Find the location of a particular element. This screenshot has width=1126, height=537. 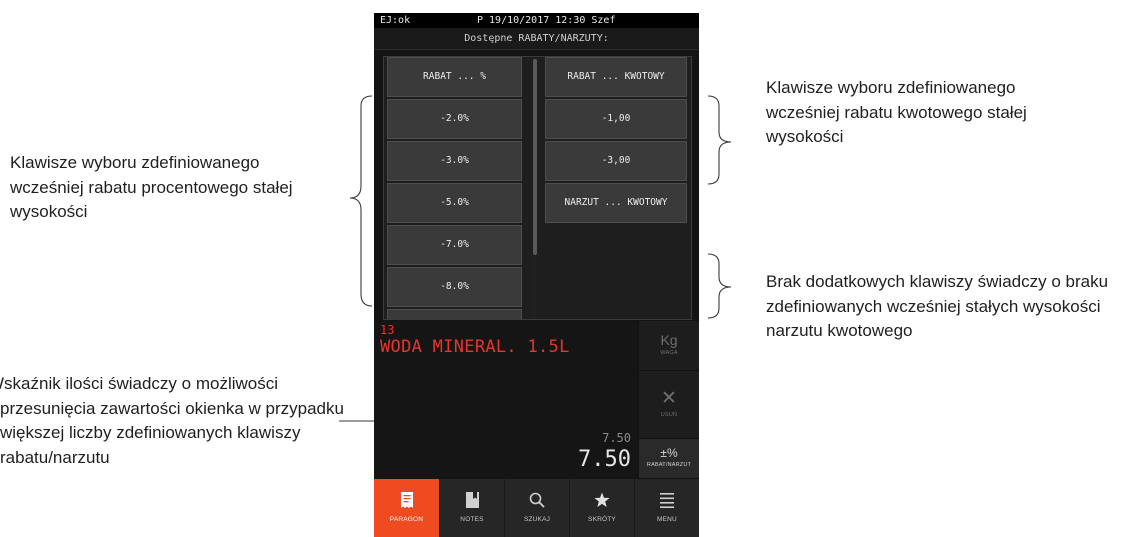

key-amount-3: -3,00 is located at coordinates (616, 161).